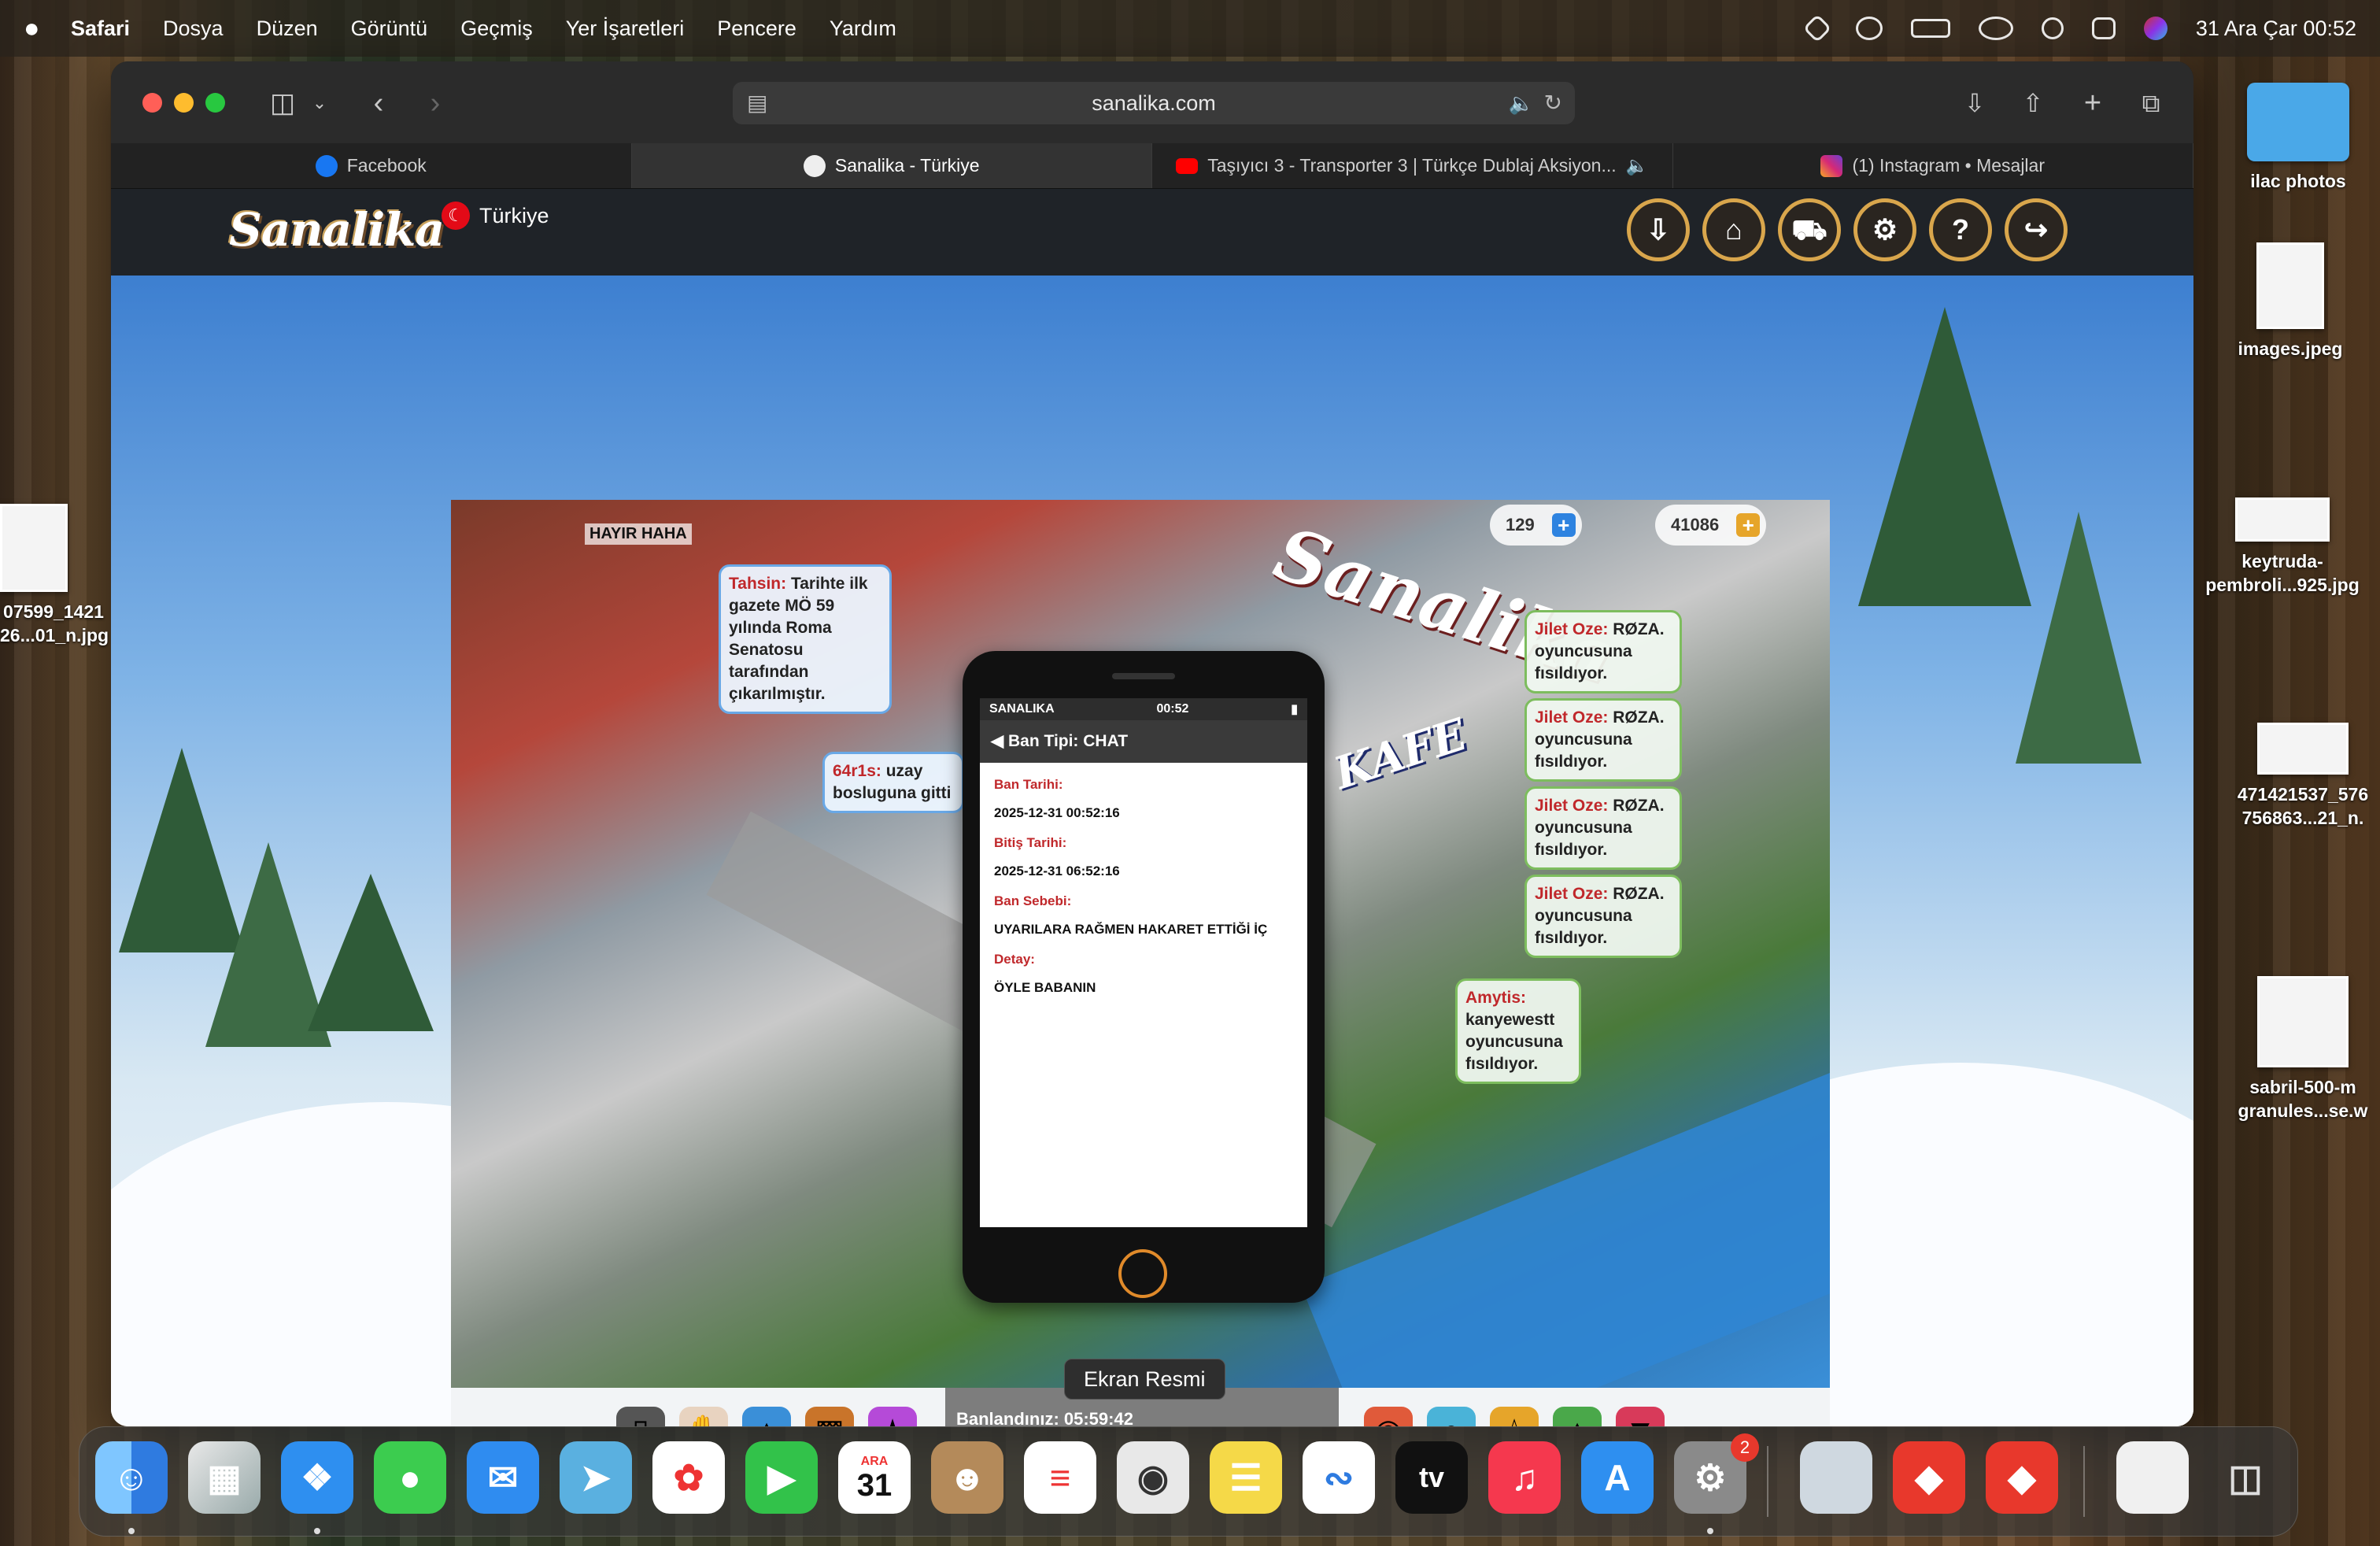 This screenshot has height=1546, width=2380. Describe the element at coordinates (495, 216) in the screenshot. I see `country-selector: ☾ Türkiye` at that location.